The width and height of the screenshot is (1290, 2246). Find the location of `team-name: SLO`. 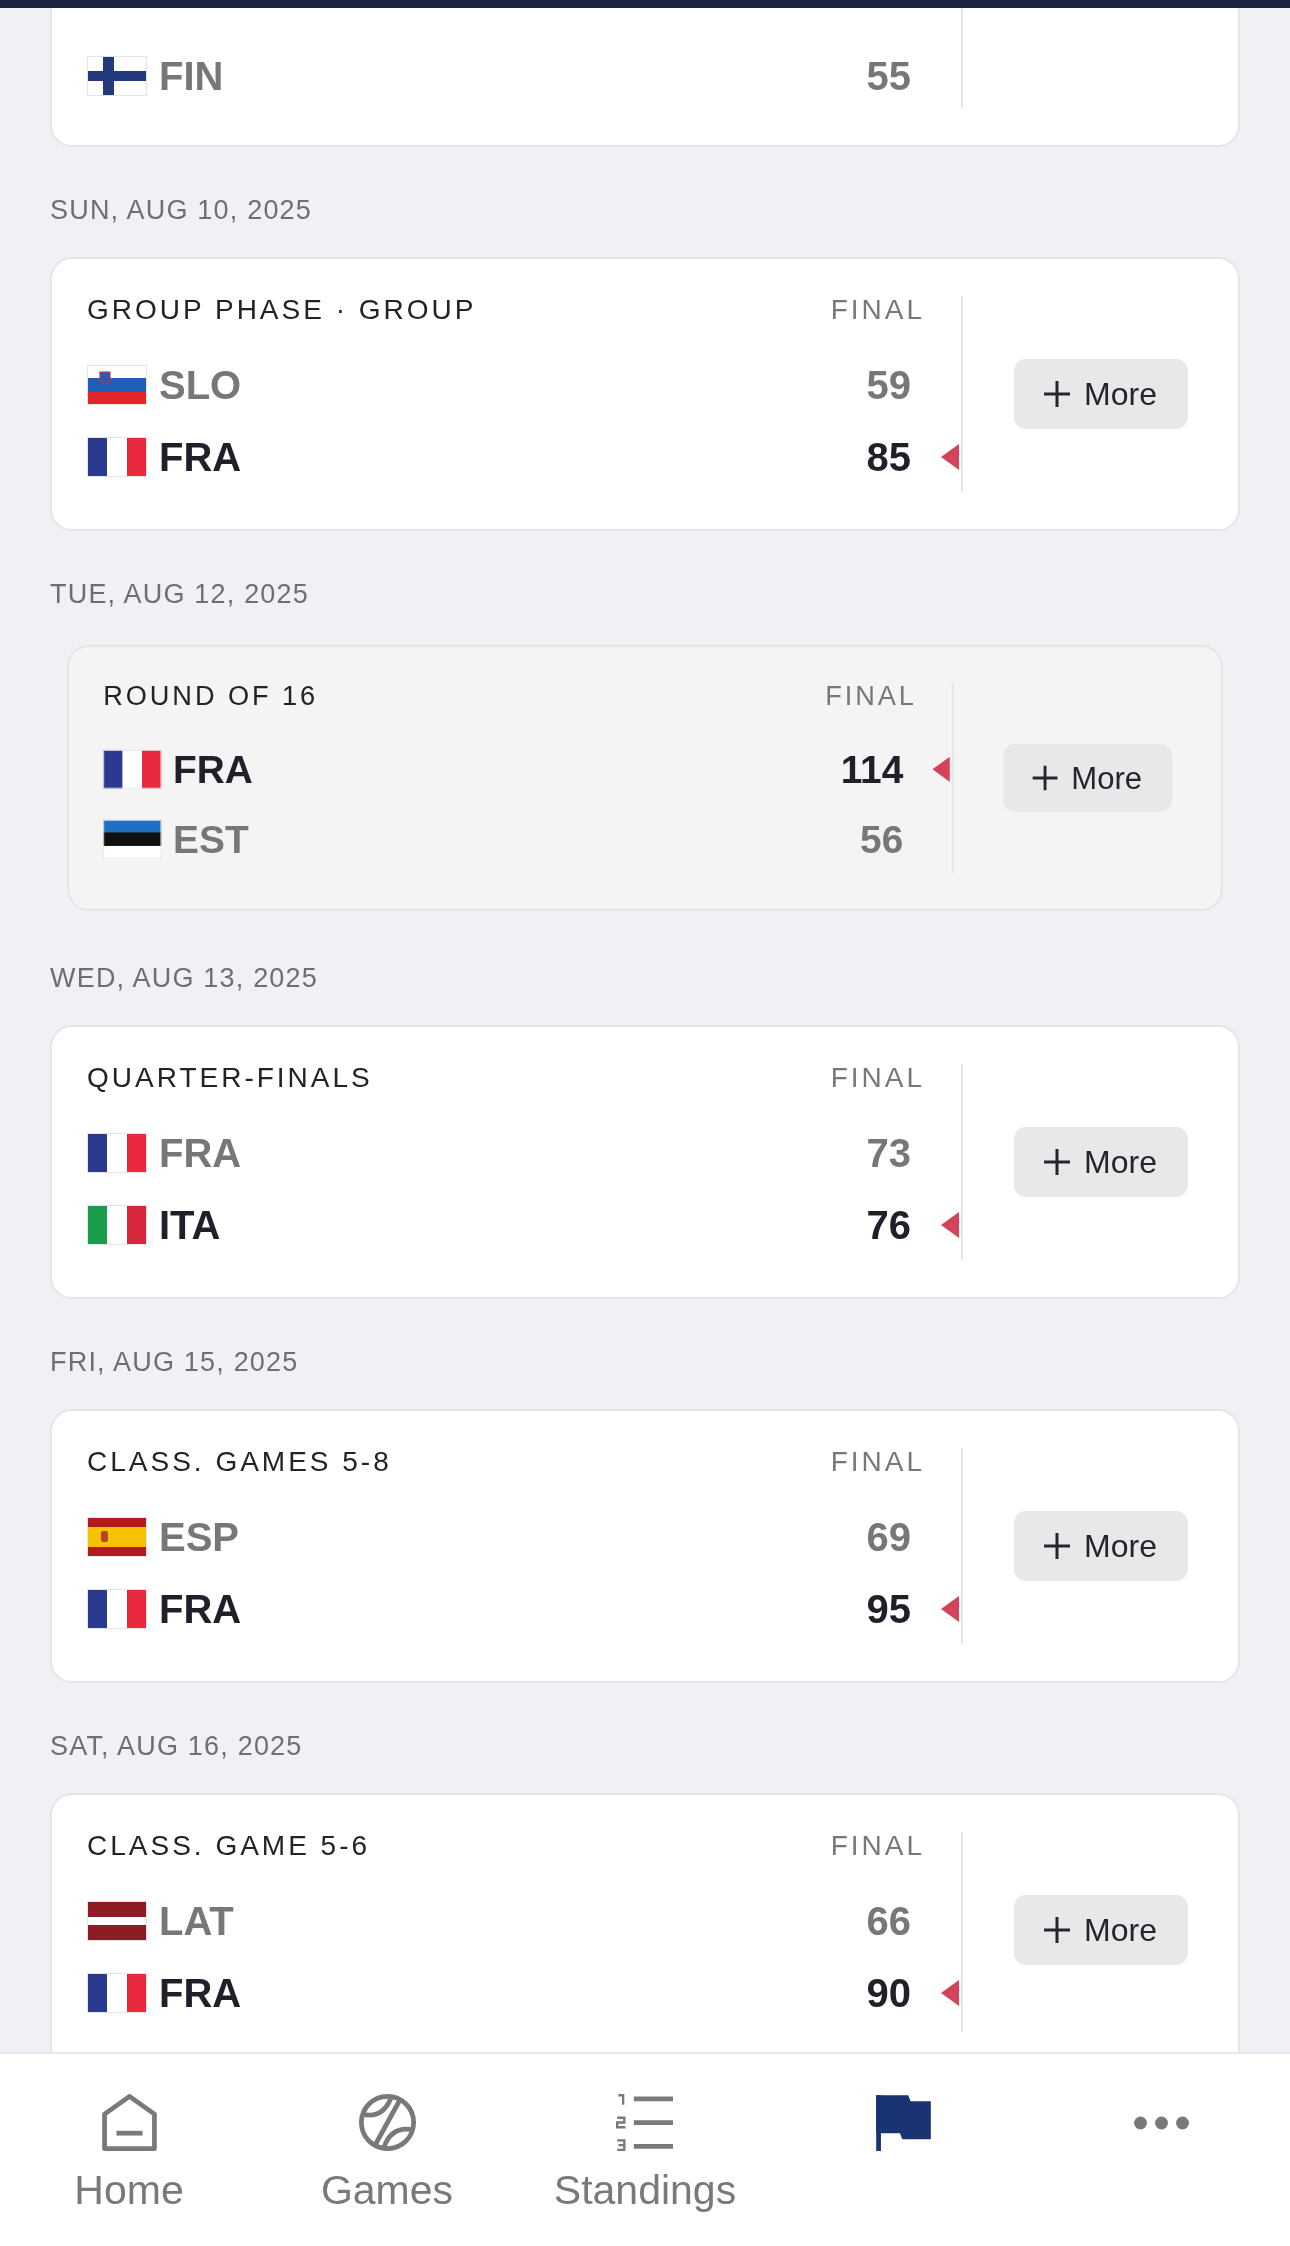

team-name: SLO is located at coordinates (201, 385).